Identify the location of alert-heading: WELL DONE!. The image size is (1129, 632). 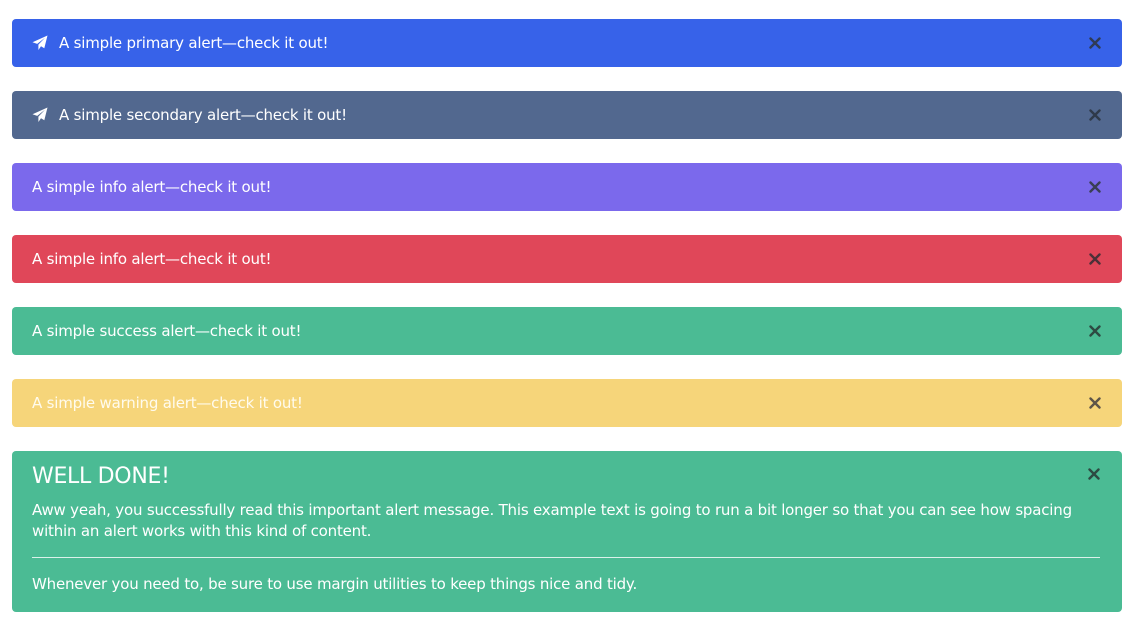
(101, 476).